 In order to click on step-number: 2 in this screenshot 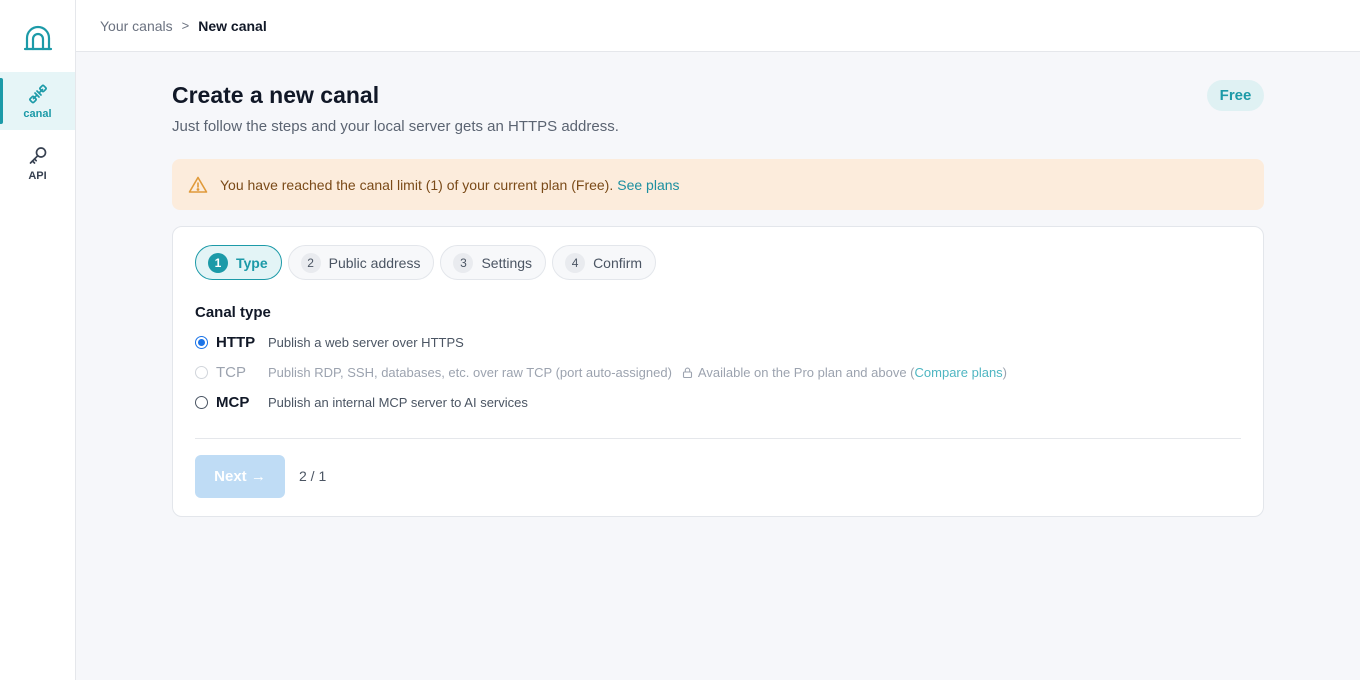, I will do `click(310, 262)`.